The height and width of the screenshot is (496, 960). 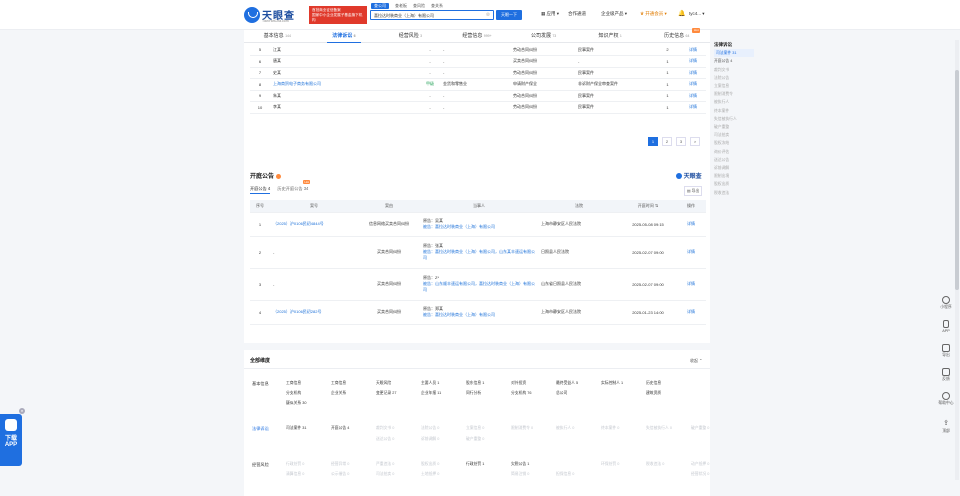 I want to click on rnav-item: 开庭公告 4, so click(x=734, y=61).